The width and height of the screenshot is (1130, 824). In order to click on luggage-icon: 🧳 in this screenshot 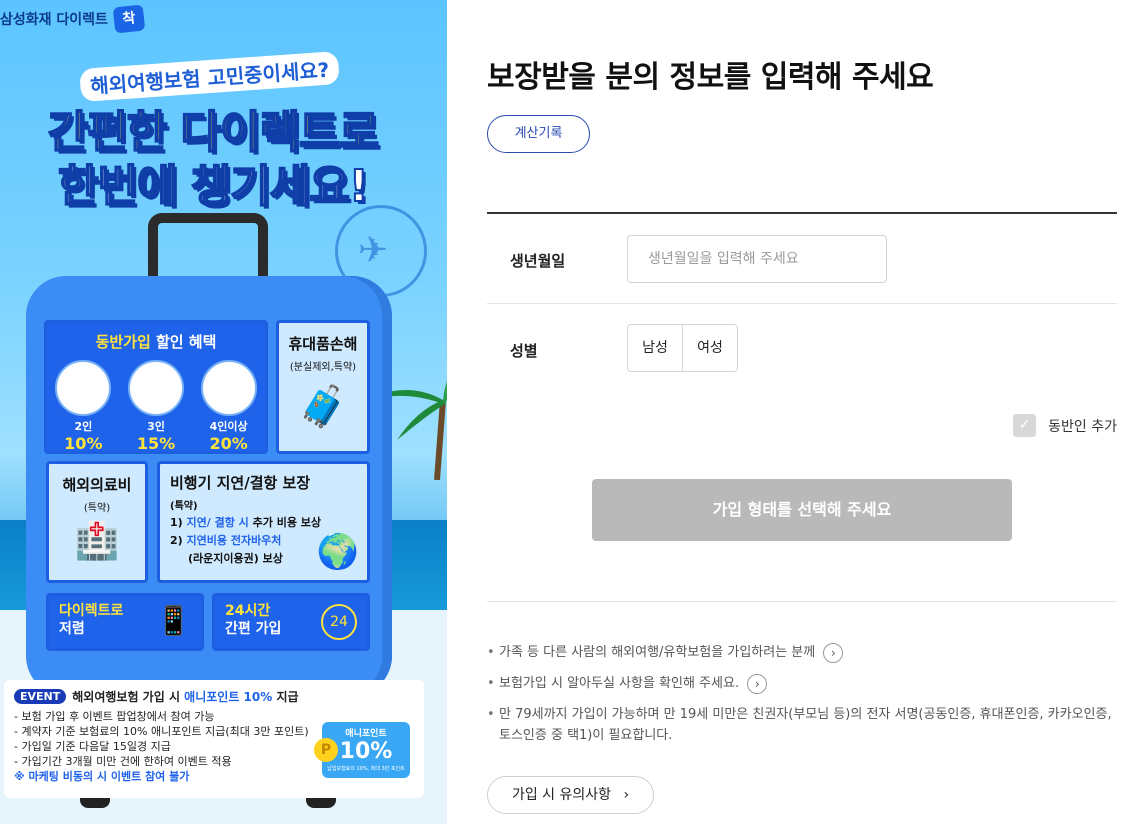, I will do `click(323, 407)`.